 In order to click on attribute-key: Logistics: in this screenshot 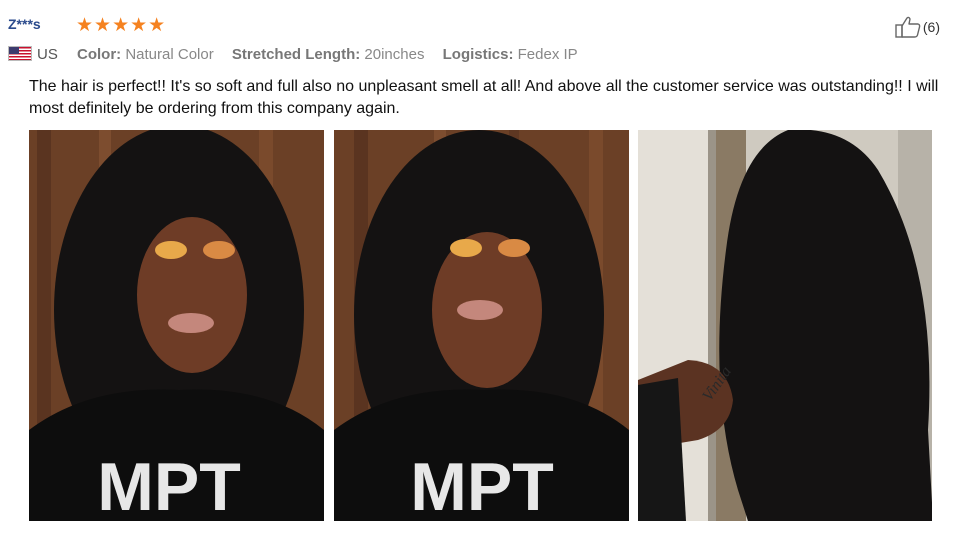, I will do `click(478, 54)`.